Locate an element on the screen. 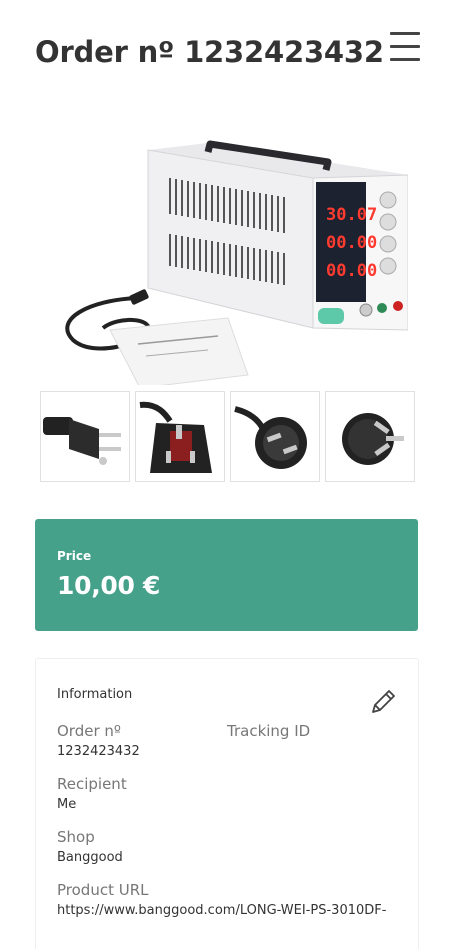 The width and height of the screenshot is (453, 949). shop-value: Banggood is located at coordinates (90, 857).